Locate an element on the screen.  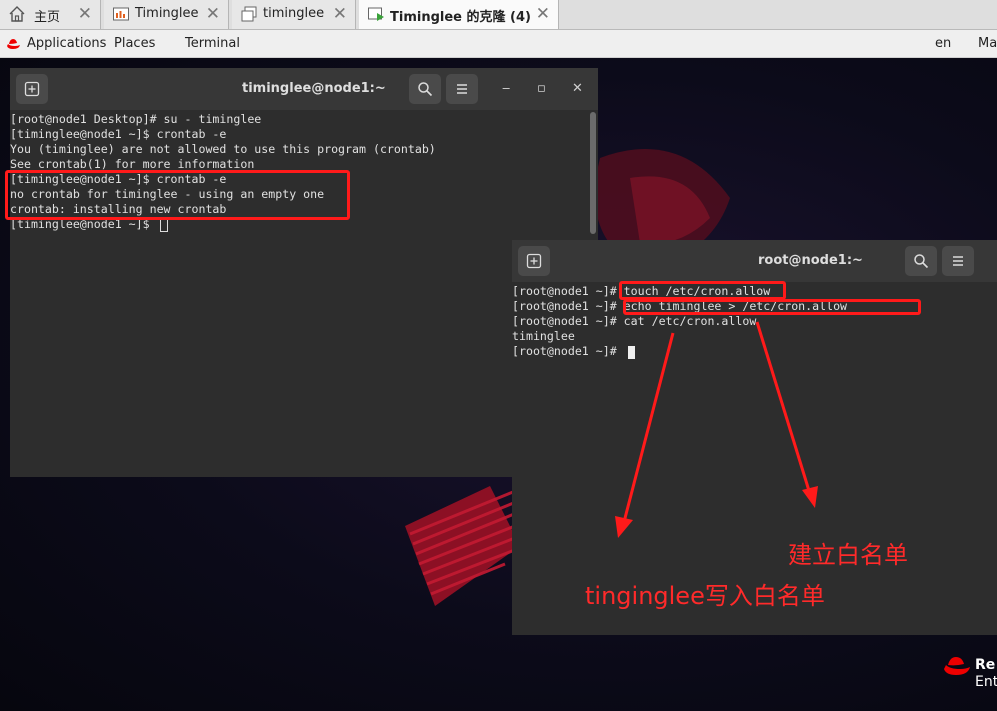
annotation-create-whitelist: 建立白名单 is located at coordinates (848, 555).